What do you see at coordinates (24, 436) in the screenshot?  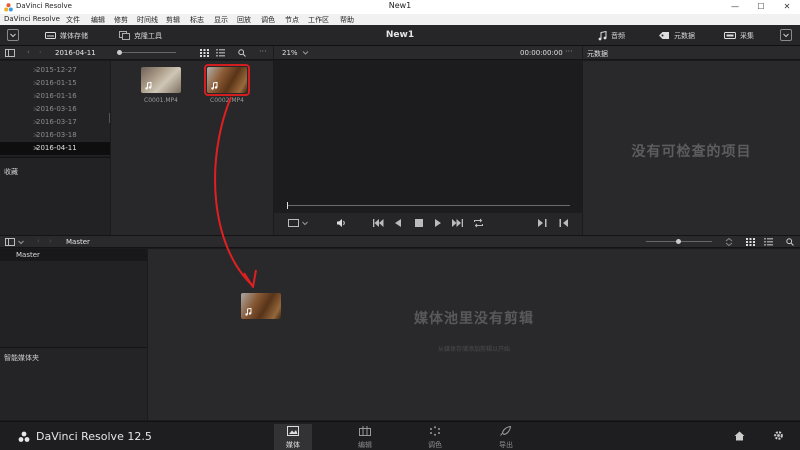 I see `davinci-logo-icon` at bounding box center [24, 436].